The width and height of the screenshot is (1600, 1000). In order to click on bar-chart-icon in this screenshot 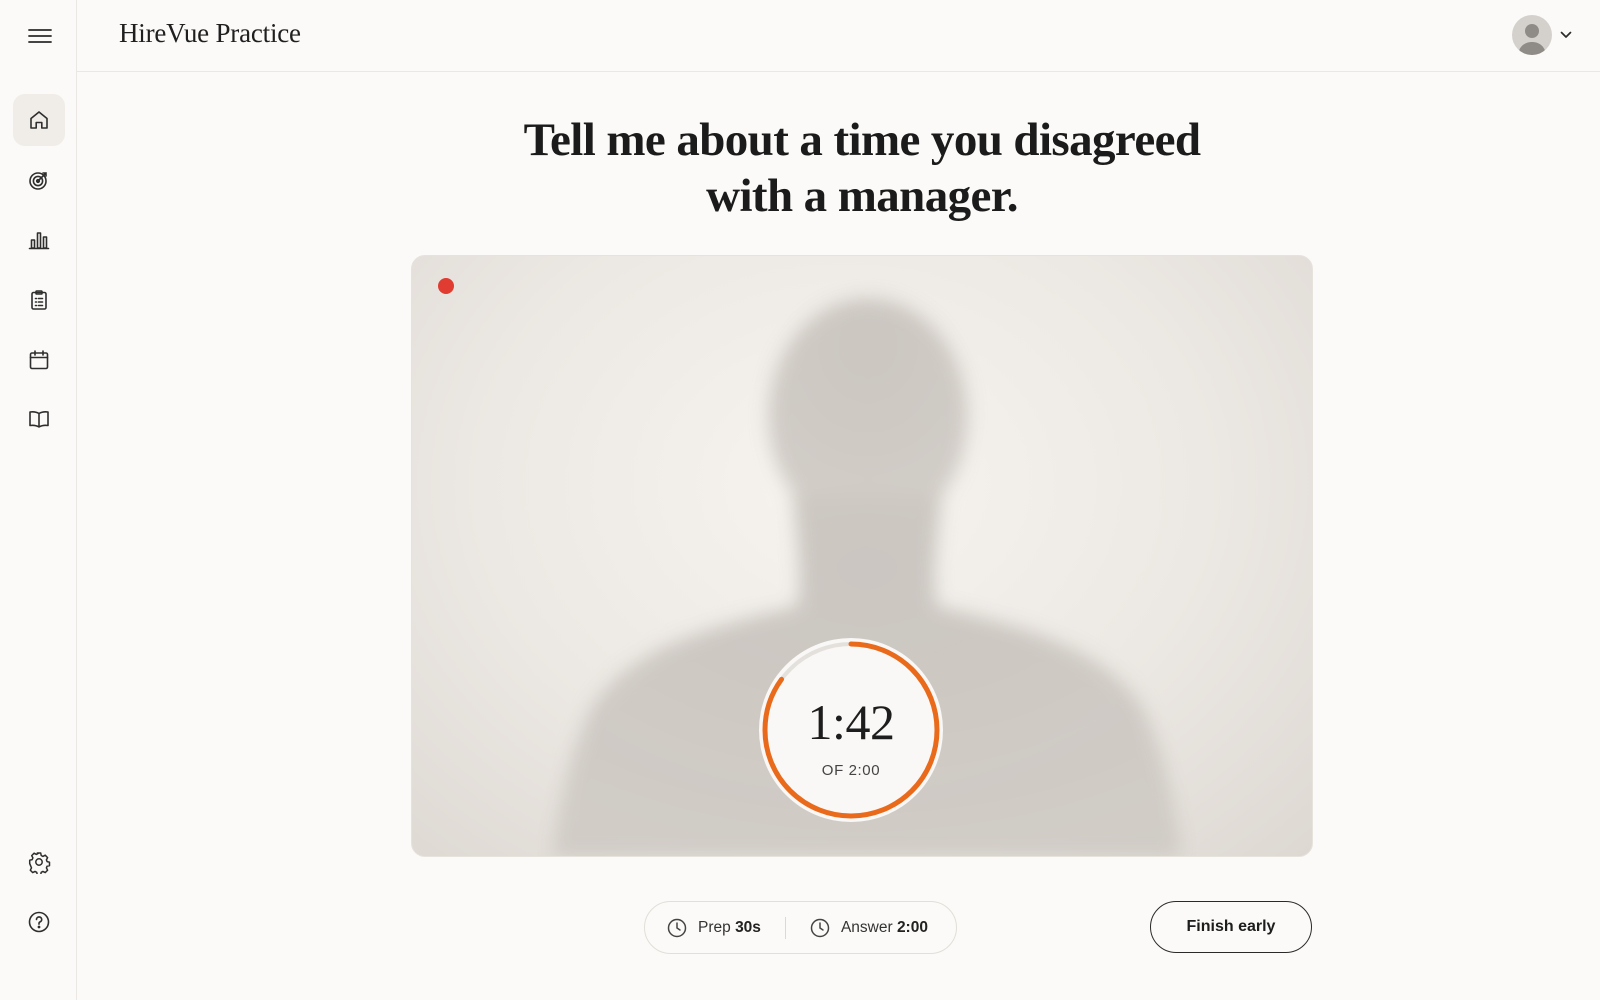, I will do `click(39, 241)`.